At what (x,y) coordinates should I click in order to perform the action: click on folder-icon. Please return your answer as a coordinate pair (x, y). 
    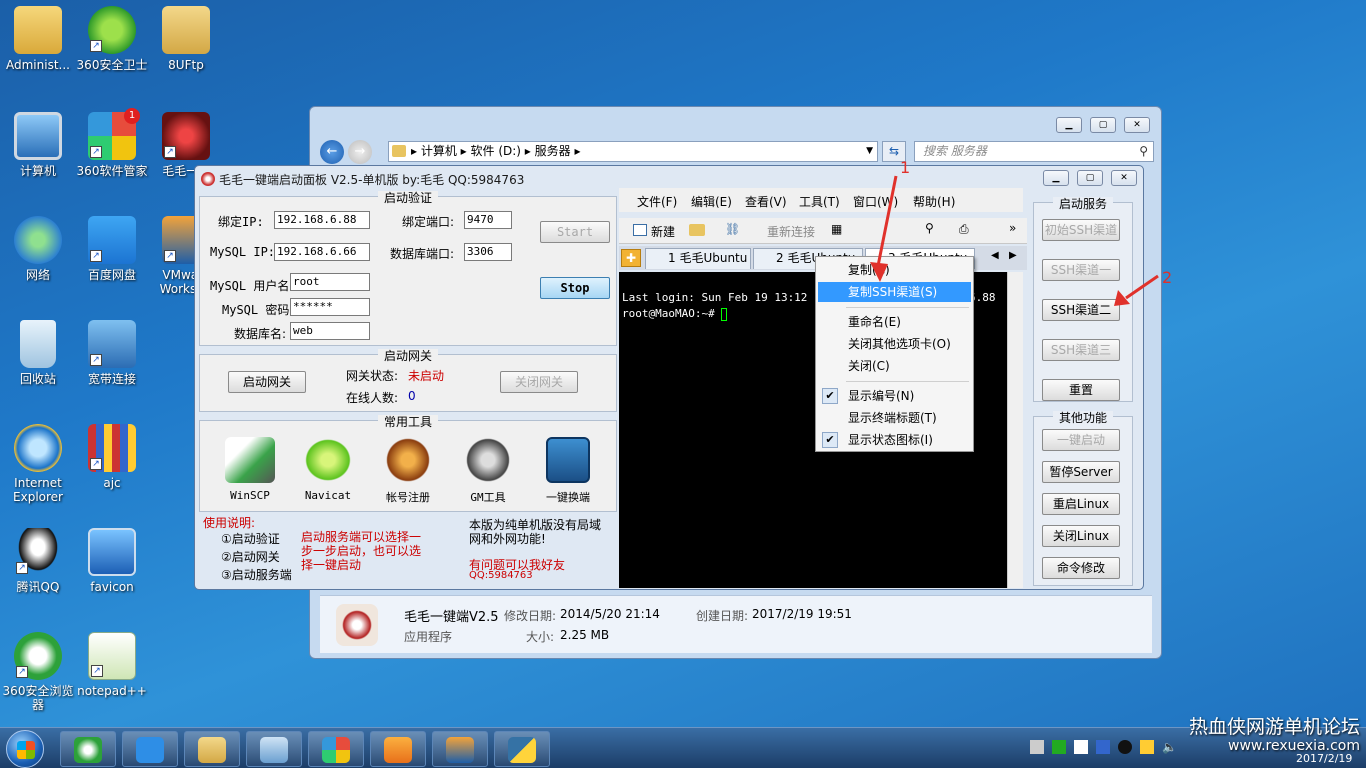
    Looking at the image, I should click on (212, 750).